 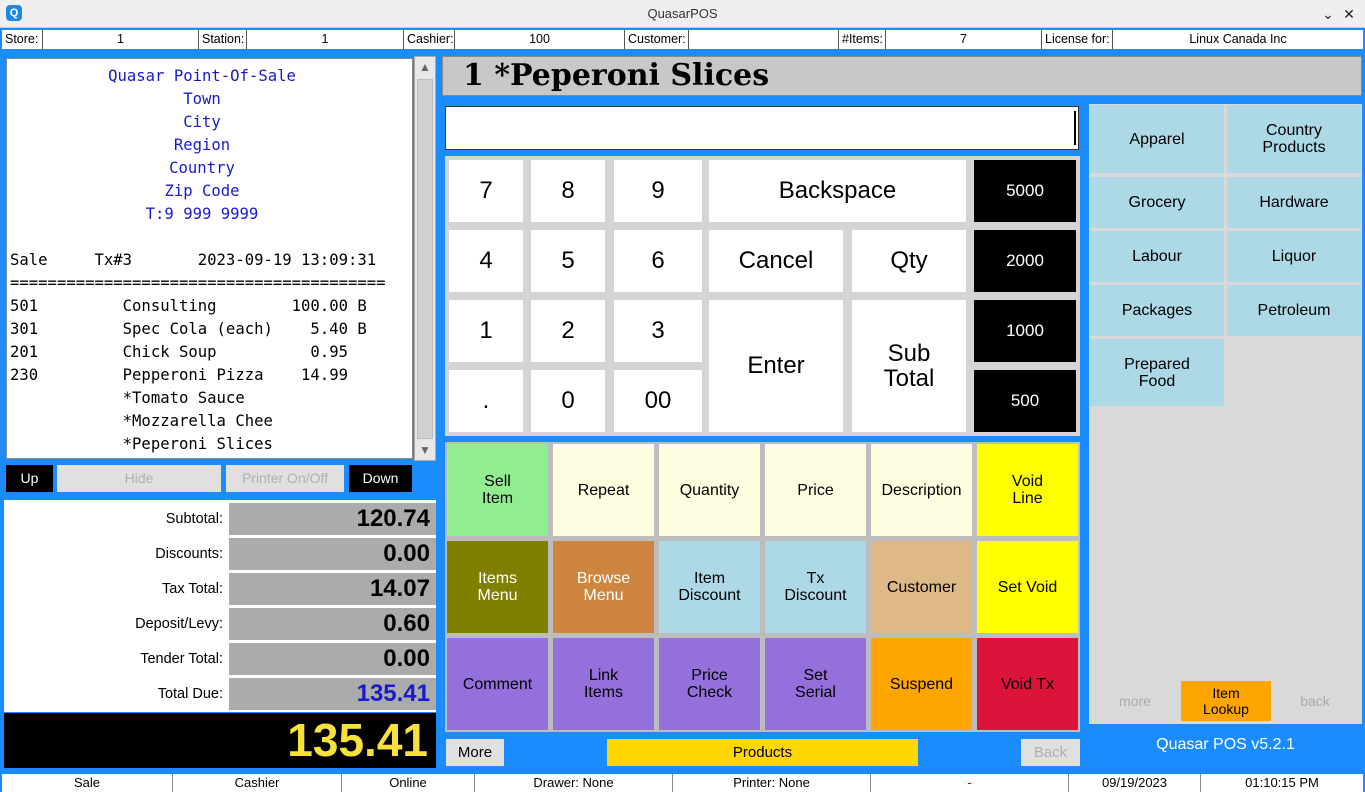 I want to click on backspace-button: Backspace, so click(x=837, y=191).